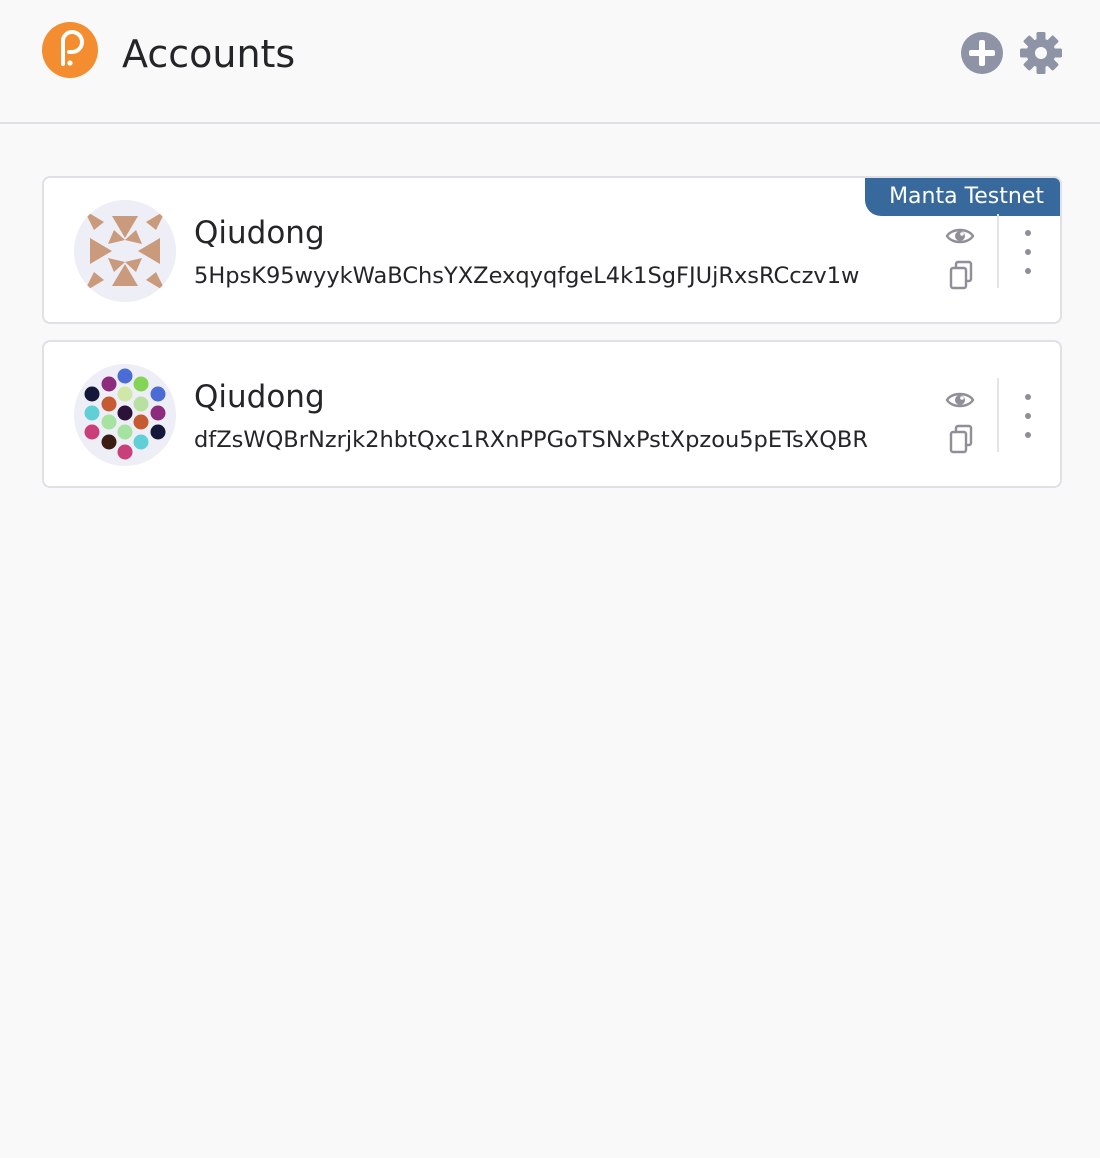  I want to click on settings-button, so click(1041, 53).